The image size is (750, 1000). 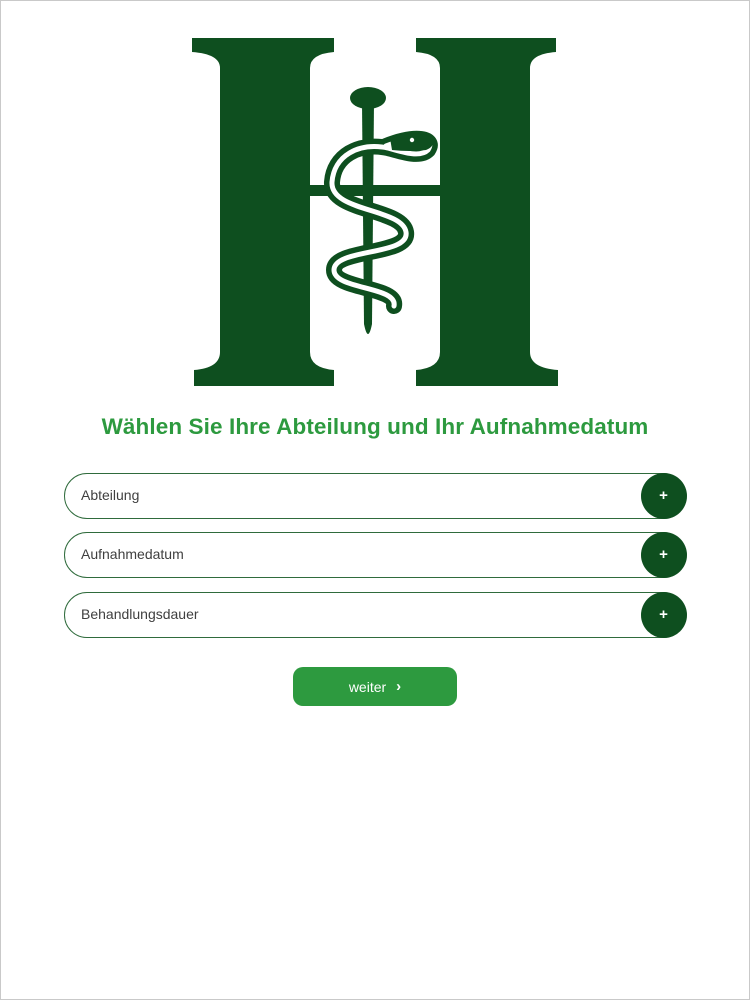 I want to click on department-field: Abteilung +, so click(x=375, y=495).